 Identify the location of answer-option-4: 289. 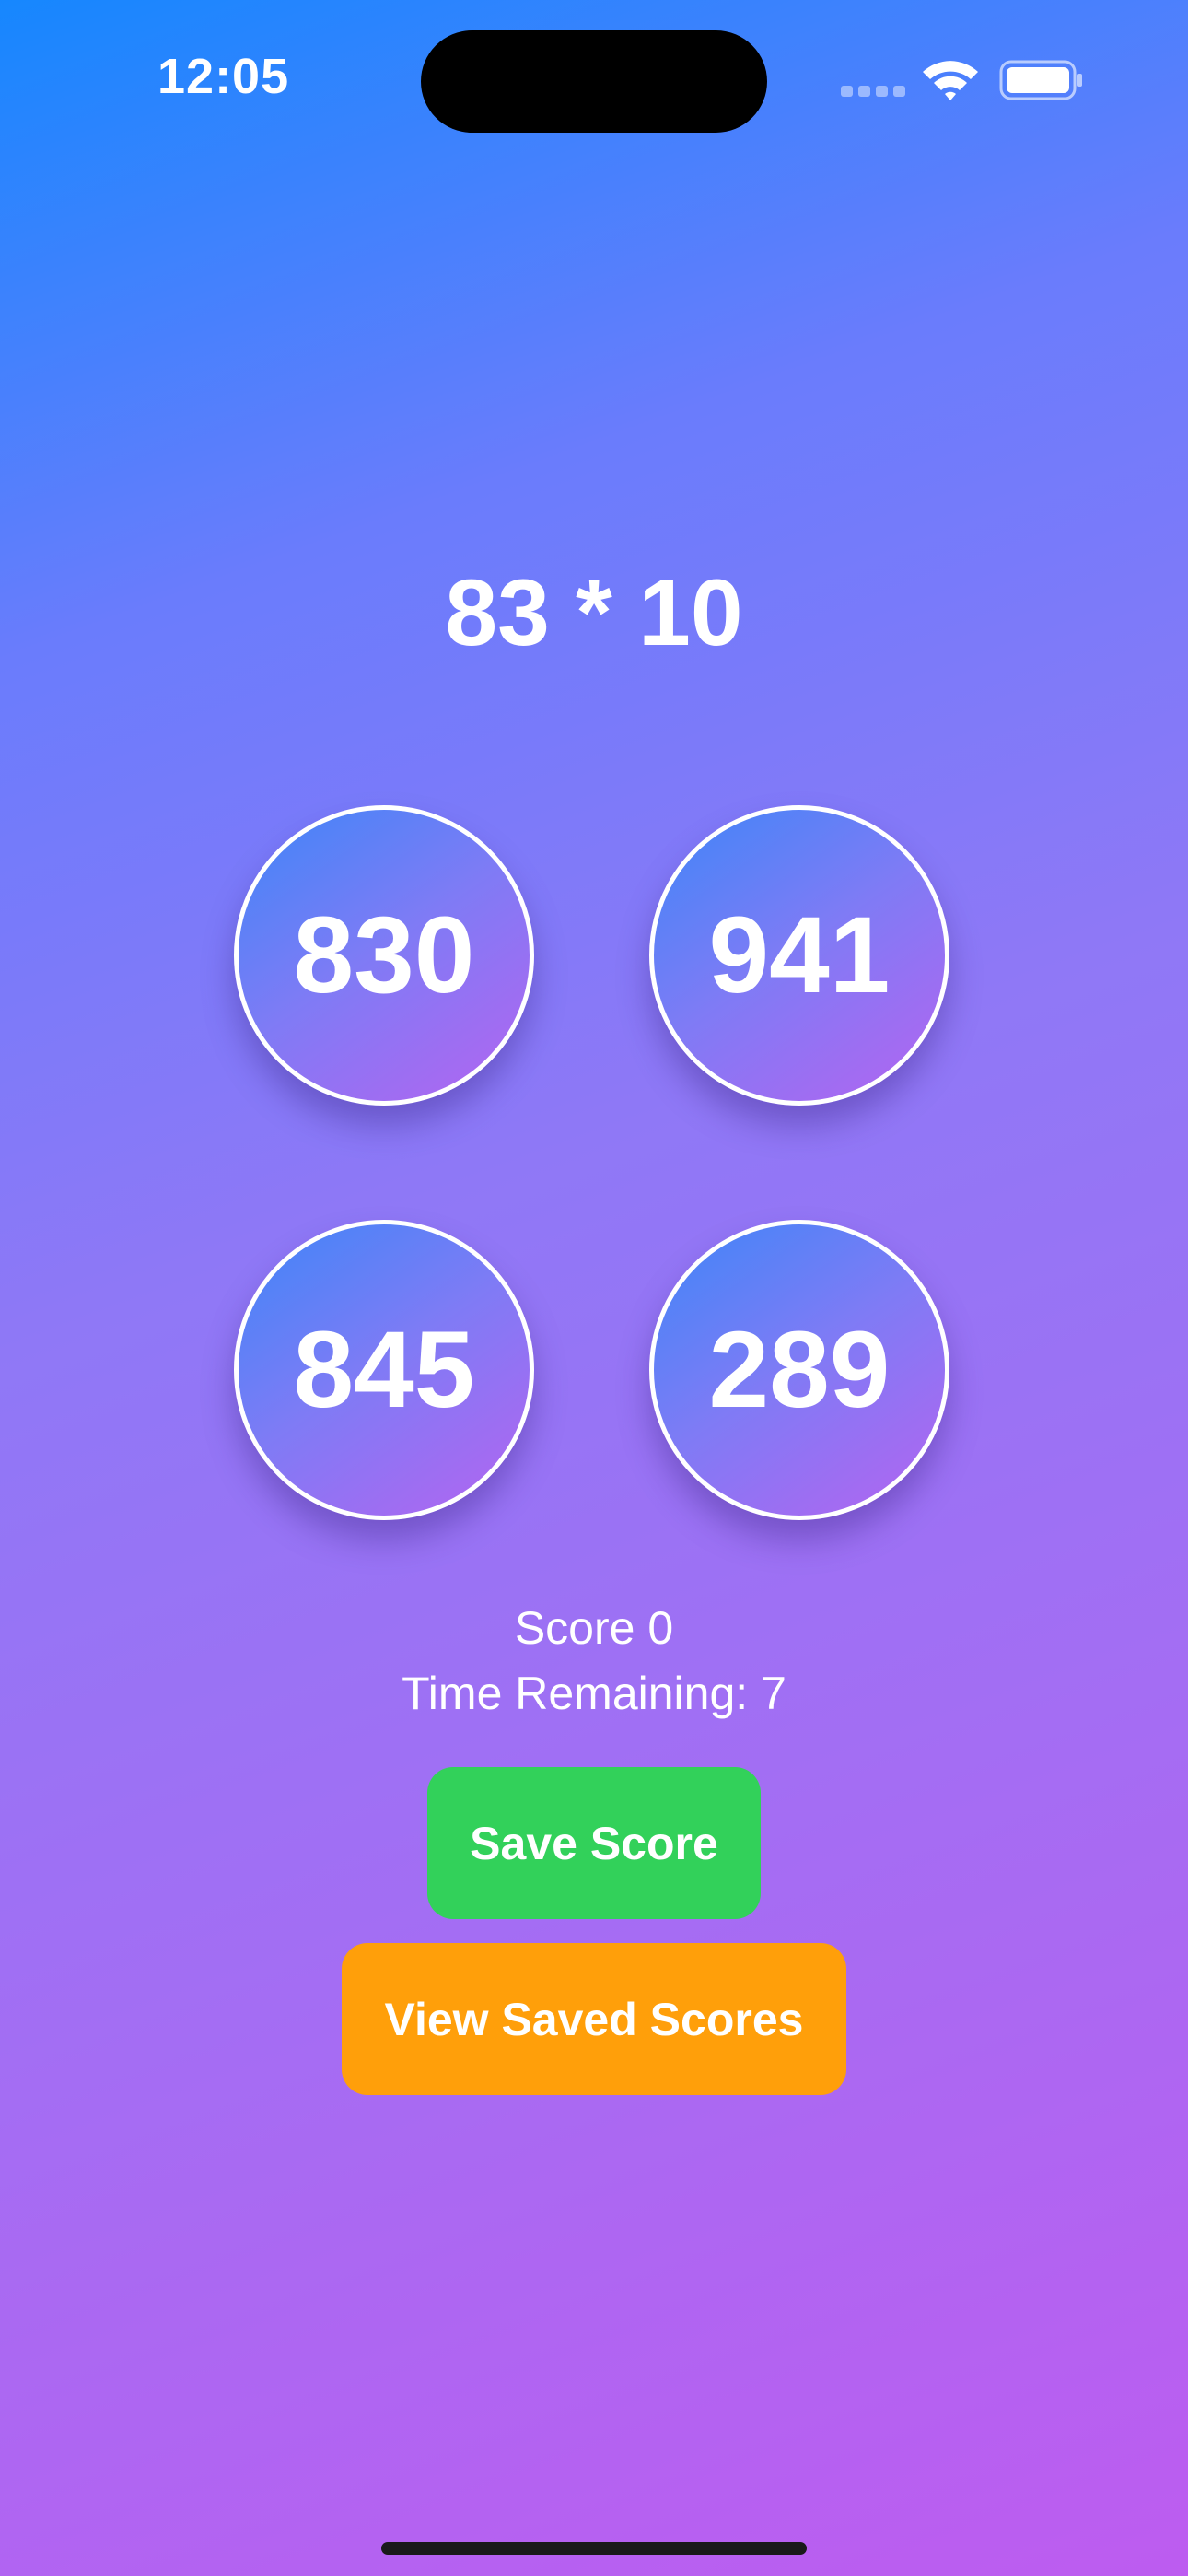
(799, 1370).